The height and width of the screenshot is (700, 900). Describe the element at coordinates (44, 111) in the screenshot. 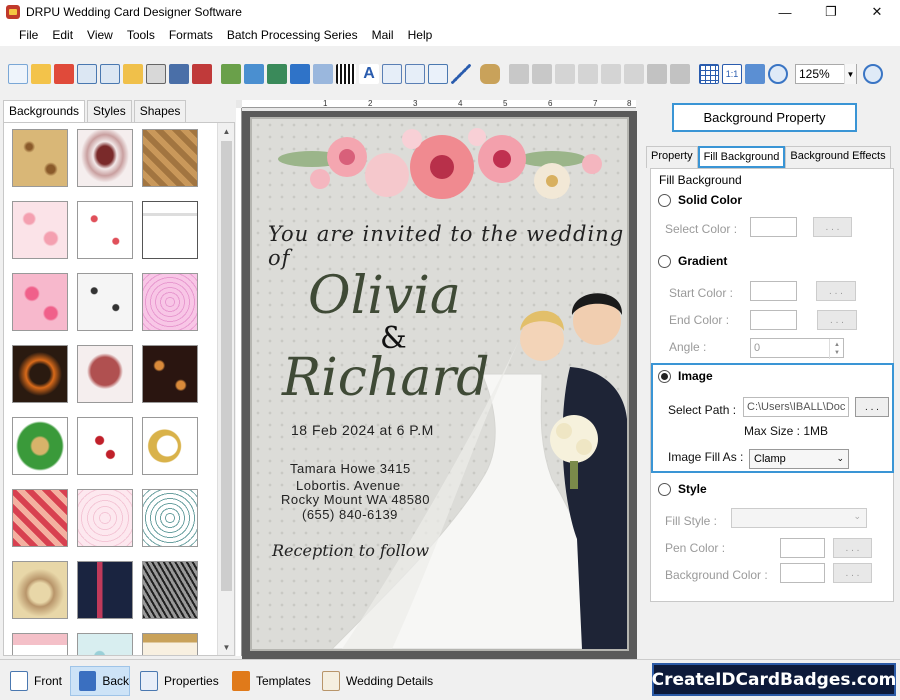

I see `tab-backgrounds: Backgrounds` at that location.